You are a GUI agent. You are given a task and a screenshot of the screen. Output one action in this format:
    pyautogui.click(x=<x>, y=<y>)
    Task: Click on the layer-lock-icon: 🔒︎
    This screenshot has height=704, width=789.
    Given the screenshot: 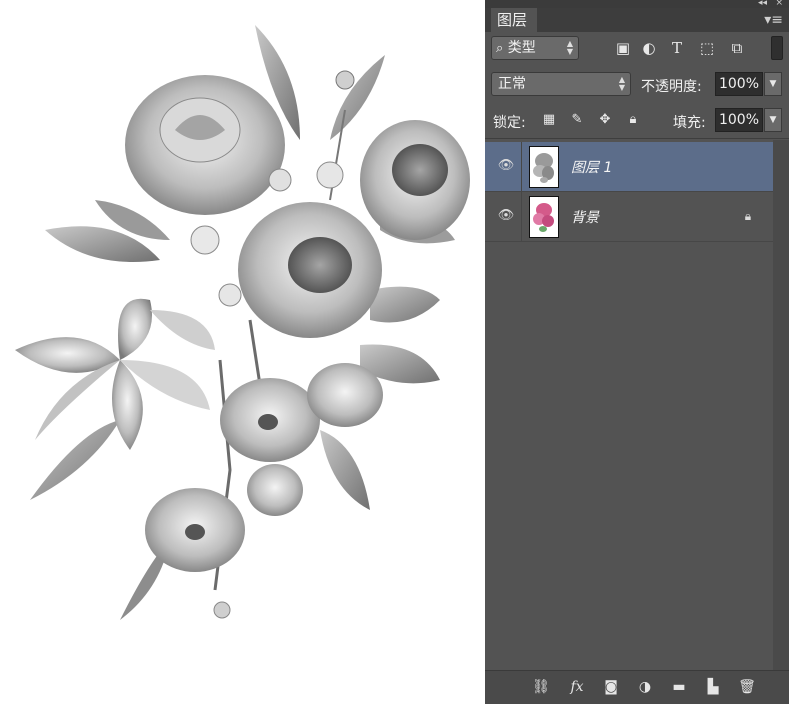 What is the action you would take?
    pyautogui.click(x=748, y=216)
    